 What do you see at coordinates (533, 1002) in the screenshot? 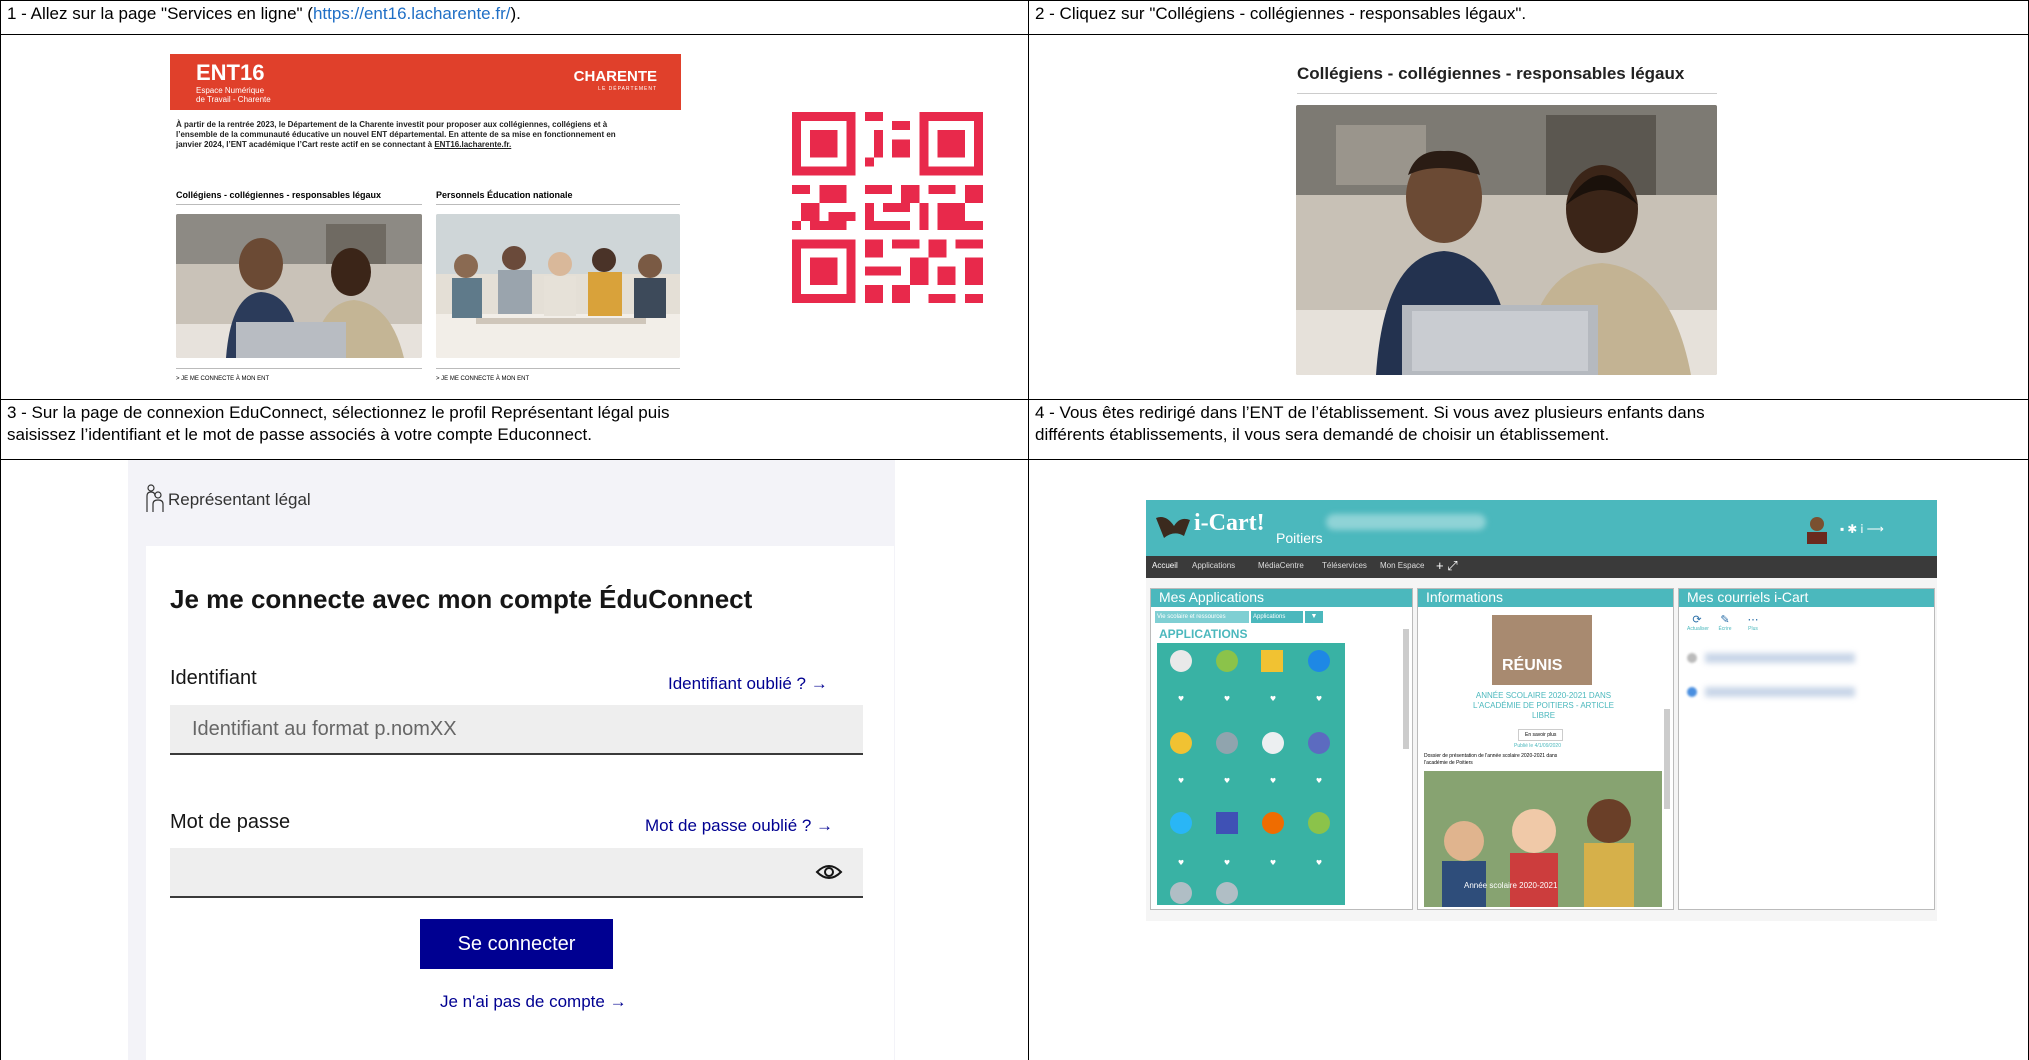
I see `no-account-link: Je n'ai pas de compte →` at bounding box center [533, 1002].